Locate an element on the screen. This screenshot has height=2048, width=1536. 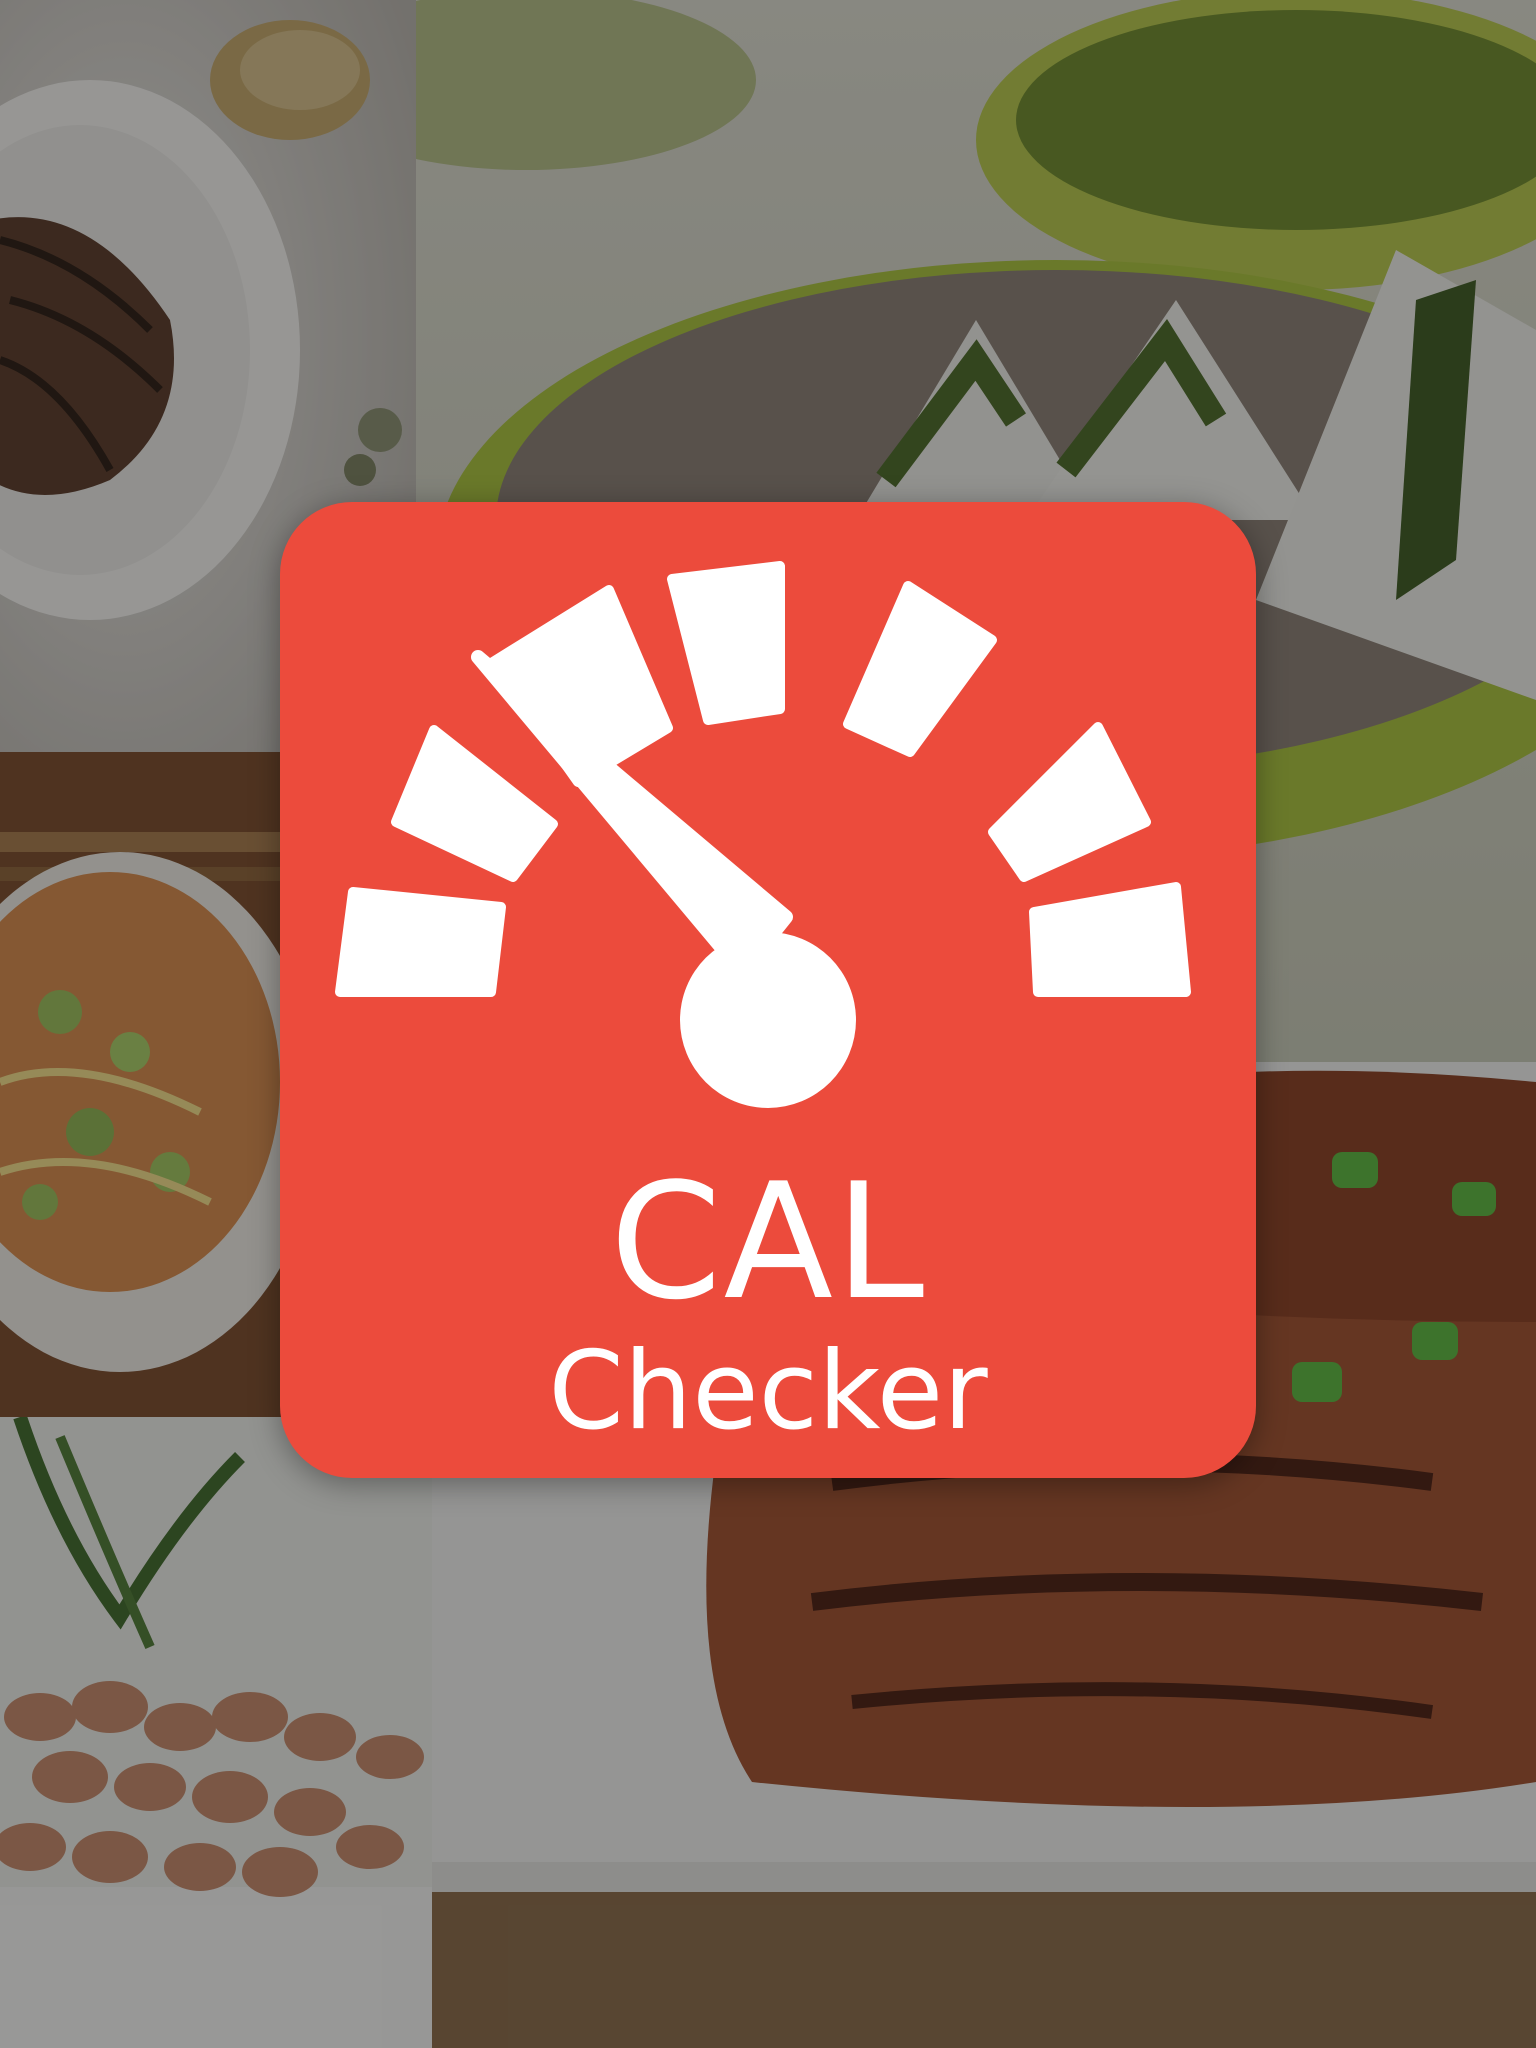
photo-fried-rice is located at coordinates (142, 1084).